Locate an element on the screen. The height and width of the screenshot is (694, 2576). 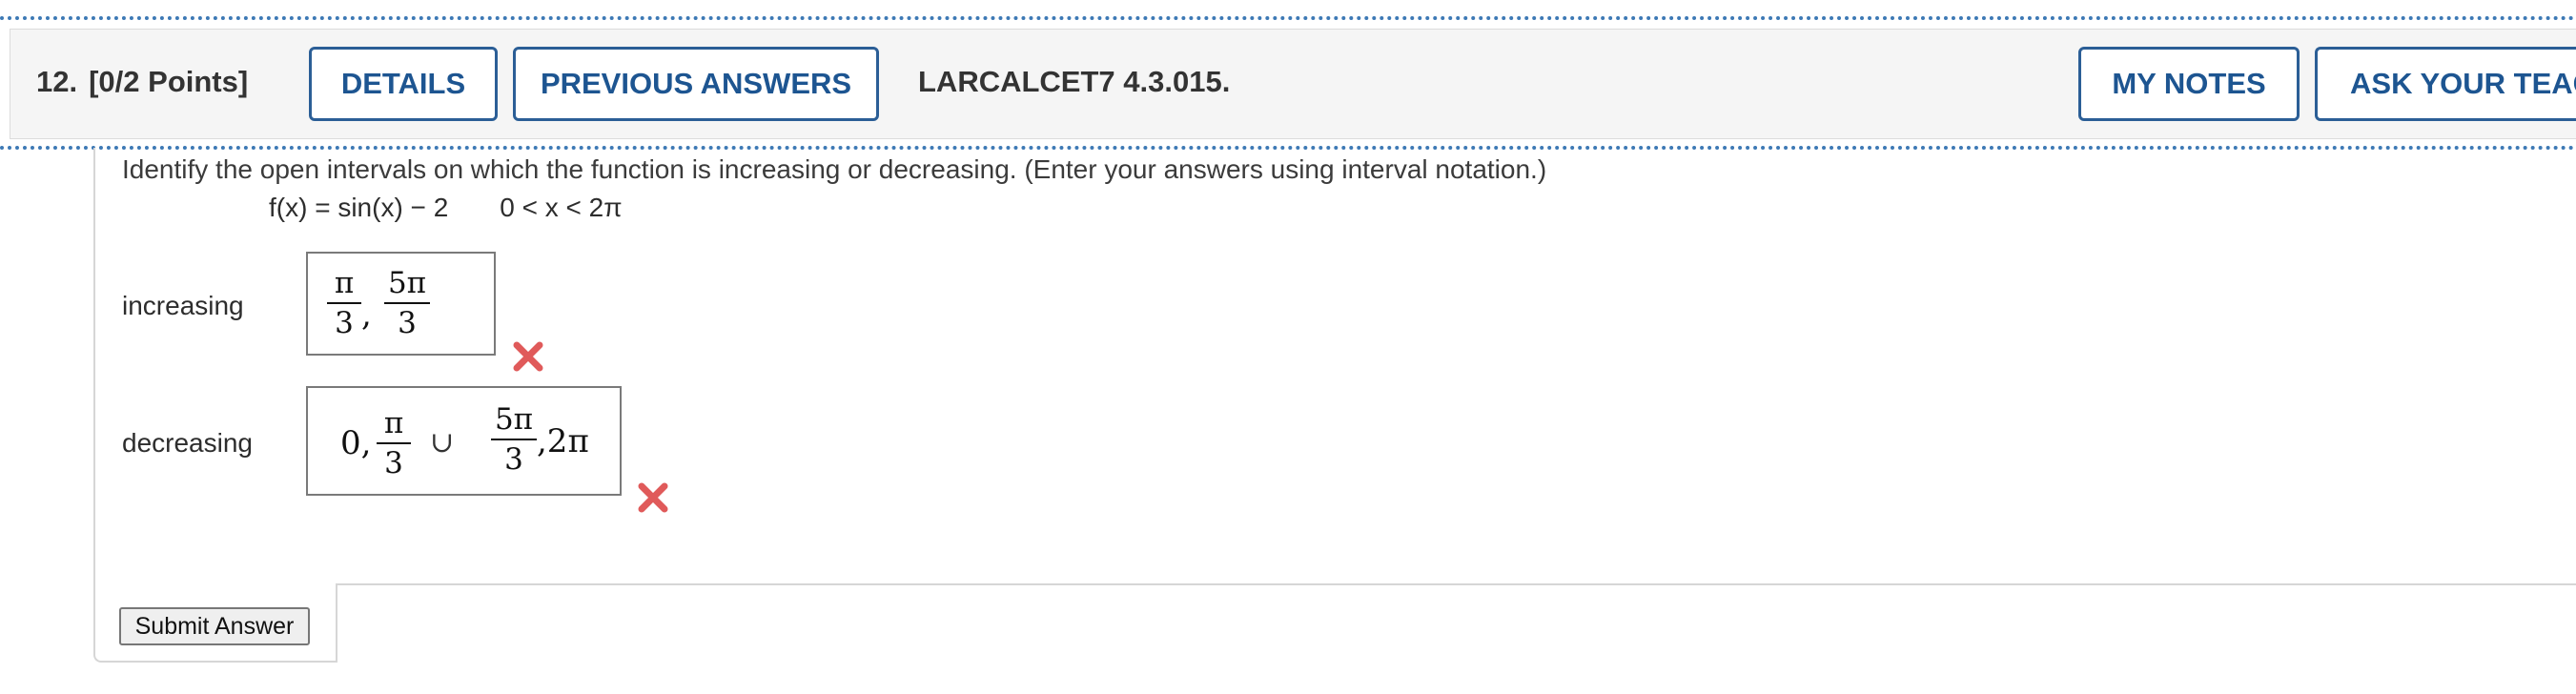
previous-answers-button-label: PREVIOUS ANSWERS is located at coordinates (696, 83).